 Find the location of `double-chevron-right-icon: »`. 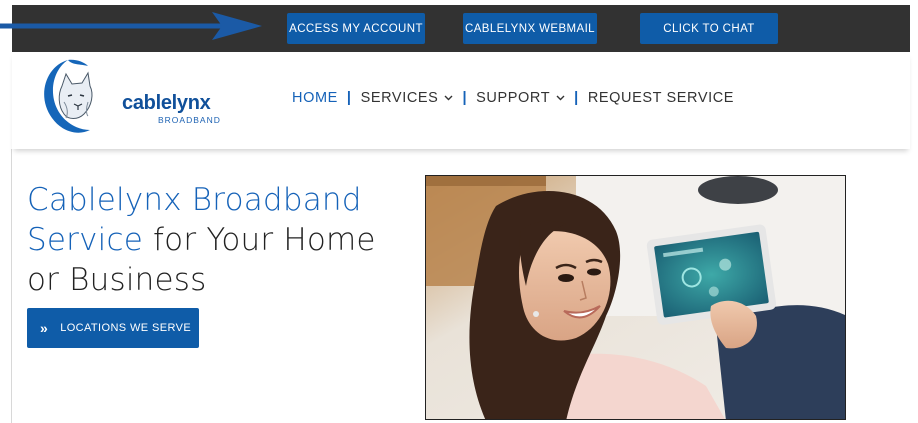

double-chevron-right-icon: » is located at coordinates (44, 328).